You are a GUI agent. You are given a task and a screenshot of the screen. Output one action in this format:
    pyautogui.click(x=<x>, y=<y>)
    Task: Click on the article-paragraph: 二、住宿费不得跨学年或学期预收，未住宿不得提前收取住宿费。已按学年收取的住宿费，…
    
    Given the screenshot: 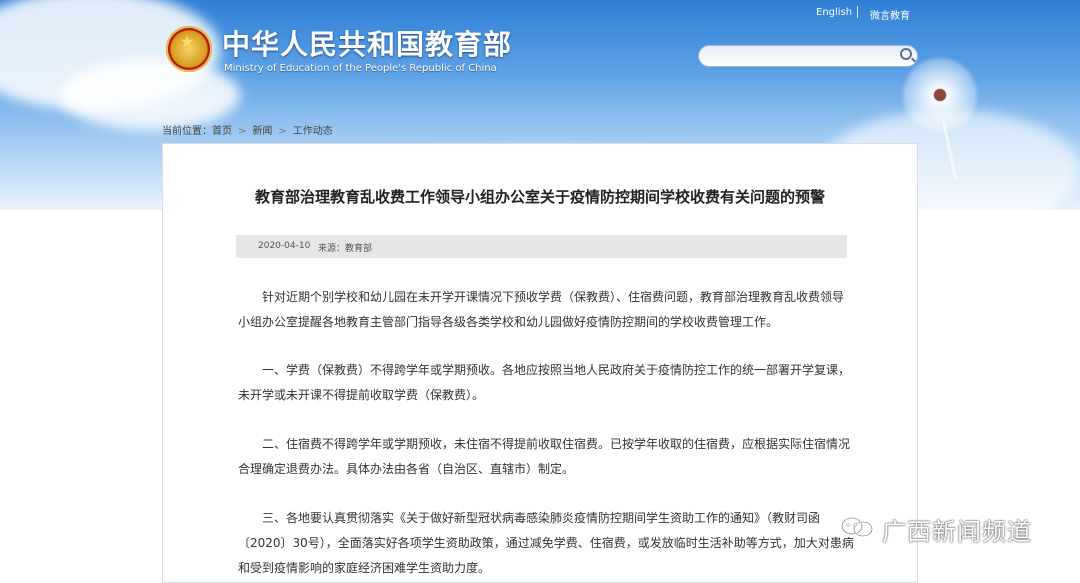 What is the action you would take?
    pyautogui.click(x=544, y=456)
    